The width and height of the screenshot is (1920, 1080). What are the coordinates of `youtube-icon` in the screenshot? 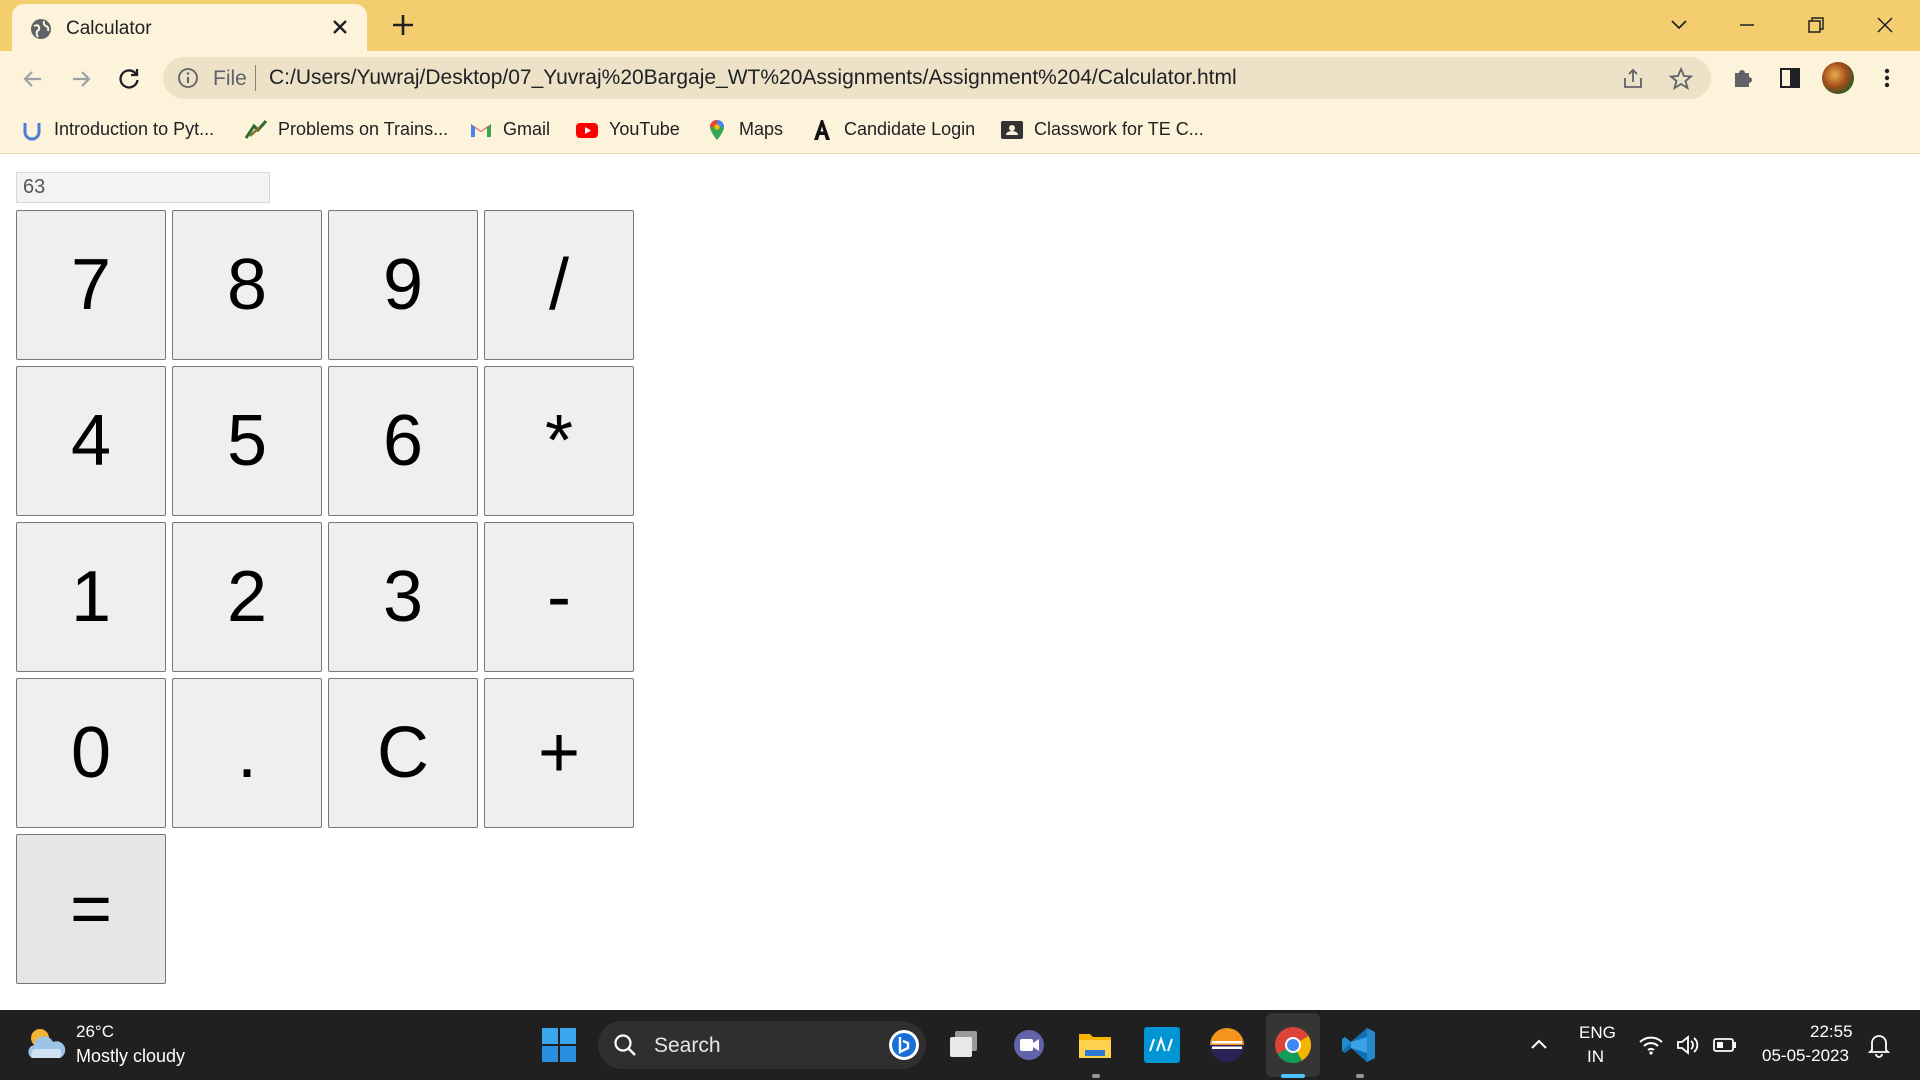 It's located at (587, 130).